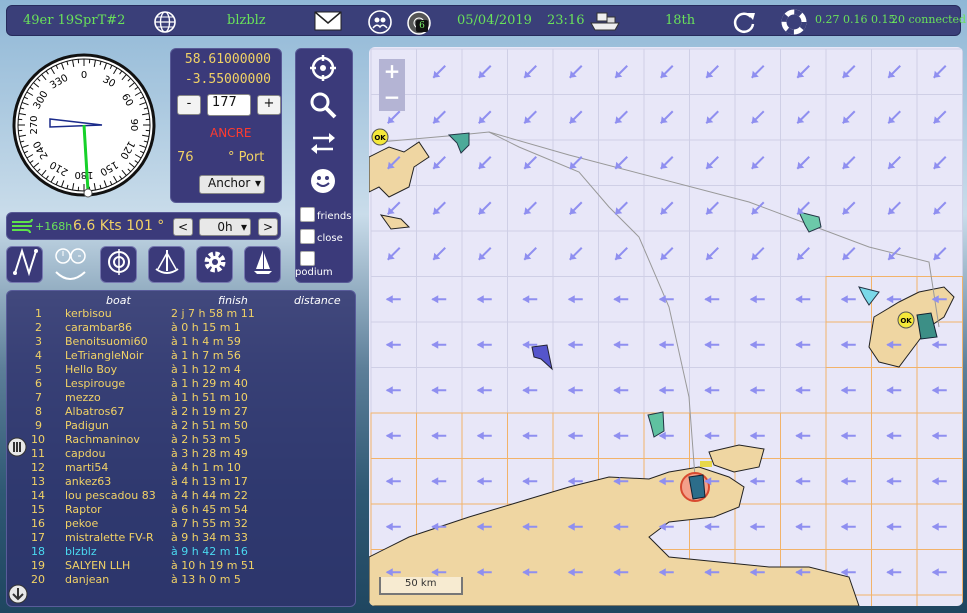 The height and width of the screenshot is (613, 967). What do you see at coordinates (181, 482) in the screenshot?
I see `ranking-row: 13 ankez63 à 4 h 13 m 17` at bounding box center [181, 482].